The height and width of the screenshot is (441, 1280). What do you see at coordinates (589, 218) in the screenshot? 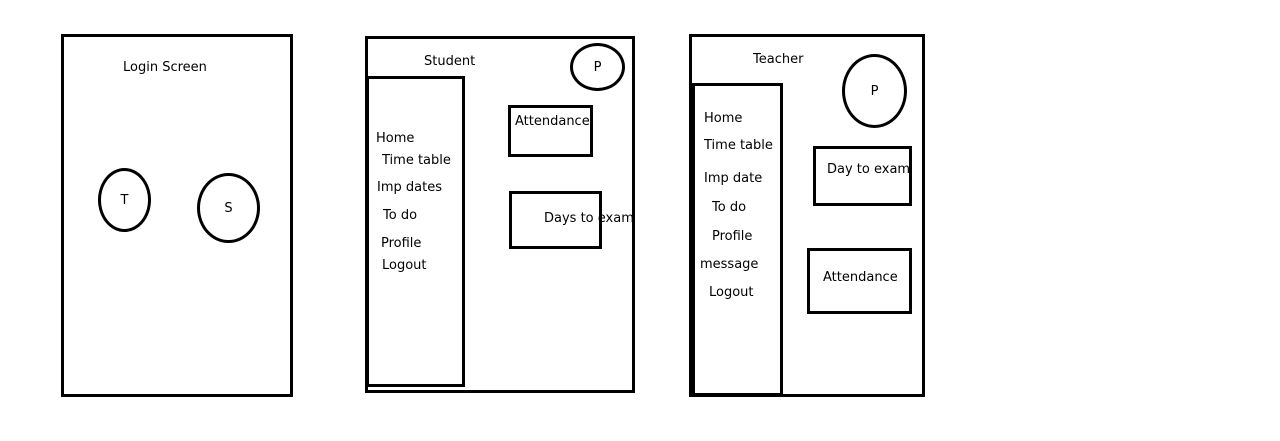
I see `student-days-to-exam-label: Days to exam` at bounding box center [589, 218].